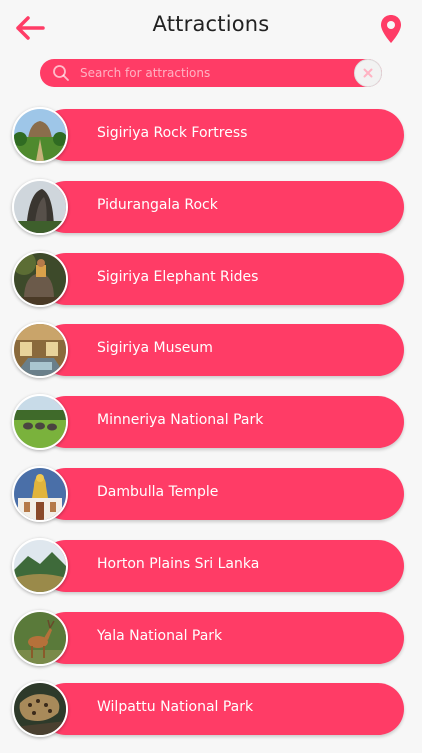  What do you see at coordinates (40, 565) in the screenshot?
I see `mountain-plains-photo` at bounding box center [40, 565].